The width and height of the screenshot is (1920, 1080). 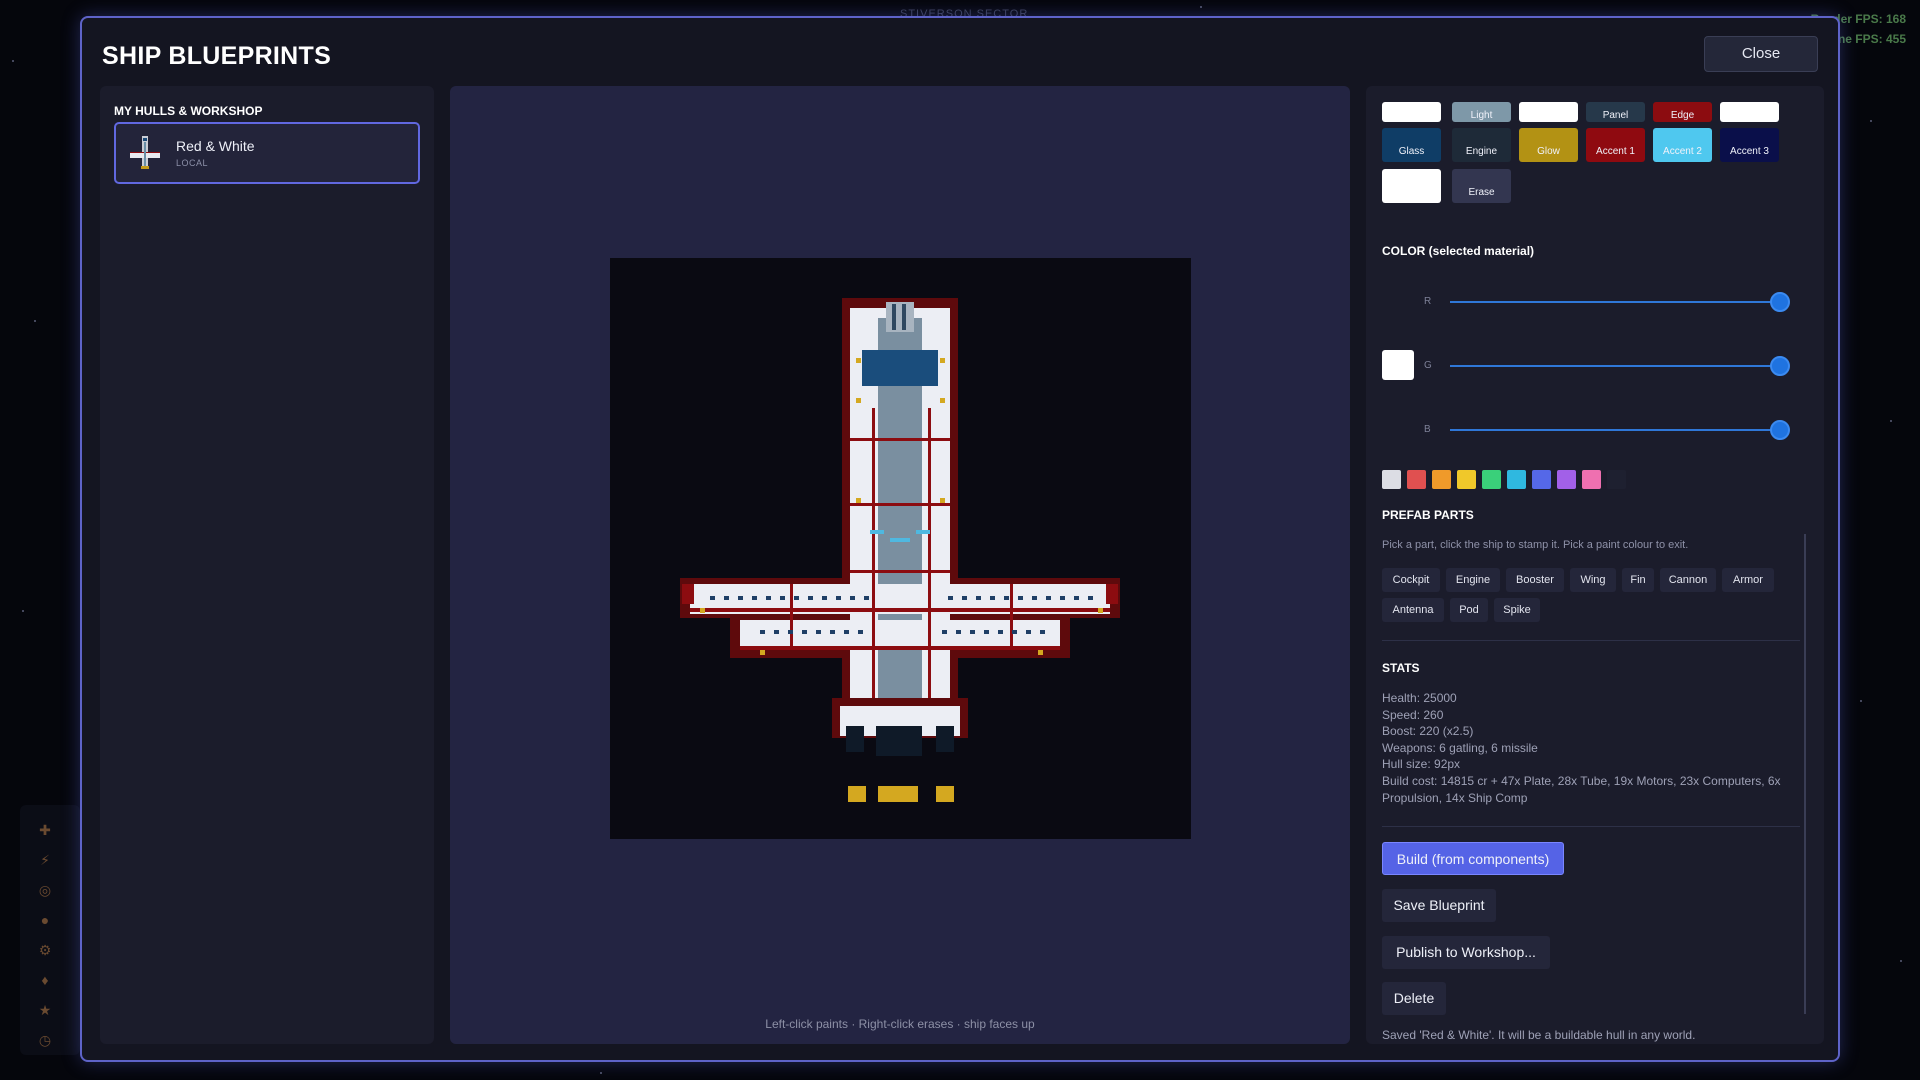 I want to click on tools-scrollbar, so click(x=1805, y=774).